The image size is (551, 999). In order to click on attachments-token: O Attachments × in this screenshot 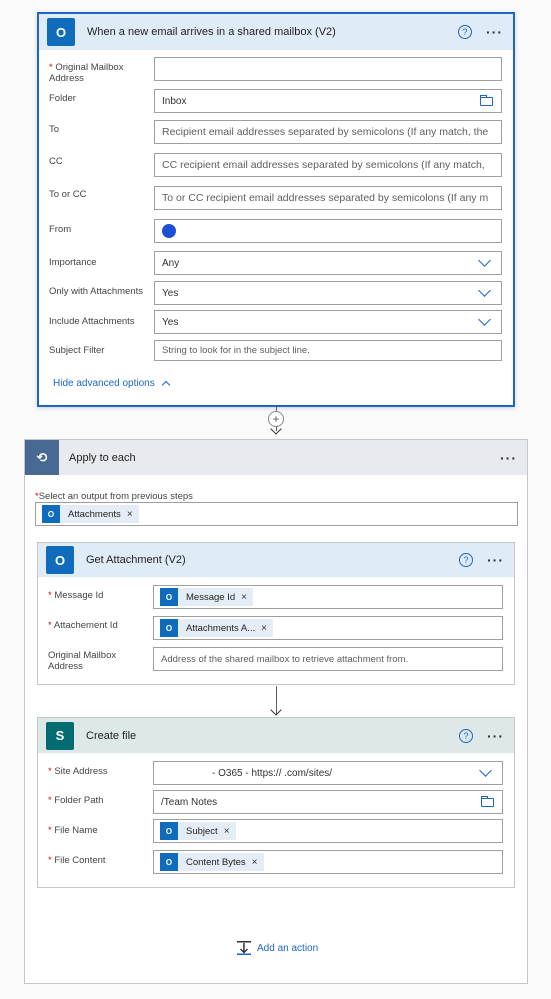, I will do `click(90, 514)`.